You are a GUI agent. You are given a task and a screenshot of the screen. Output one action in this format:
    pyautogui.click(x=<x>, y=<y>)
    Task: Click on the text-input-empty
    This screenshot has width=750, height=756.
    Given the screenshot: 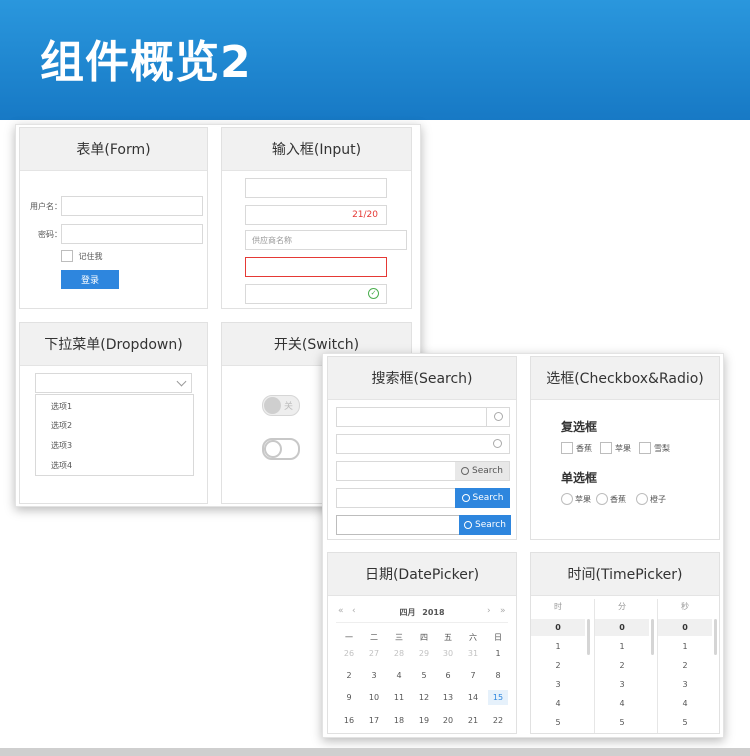 What is the action you would take?
    pyautogui.click(x=316, y=188)
    